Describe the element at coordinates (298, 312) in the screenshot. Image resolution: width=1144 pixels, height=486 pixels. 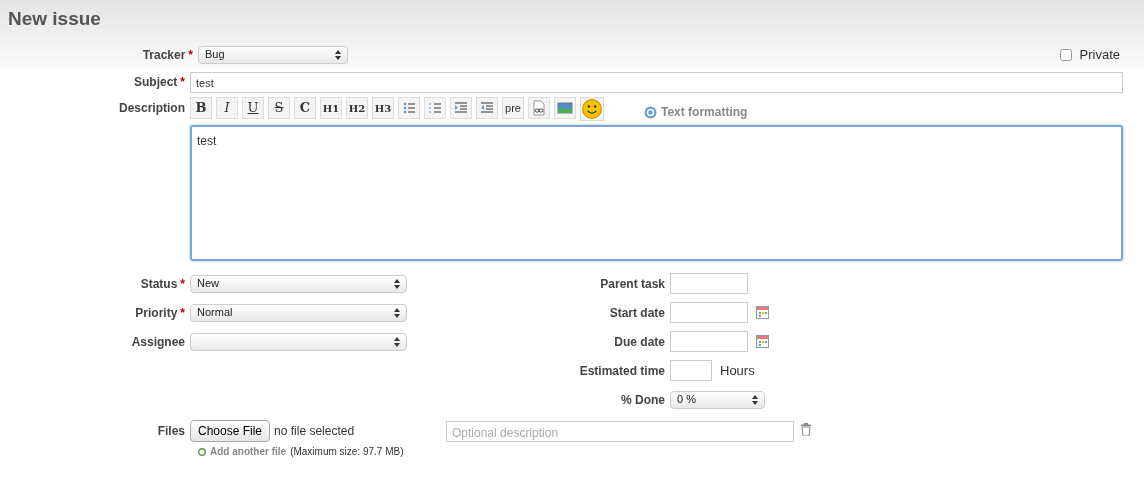
I see `select-field: Normal` at that location.